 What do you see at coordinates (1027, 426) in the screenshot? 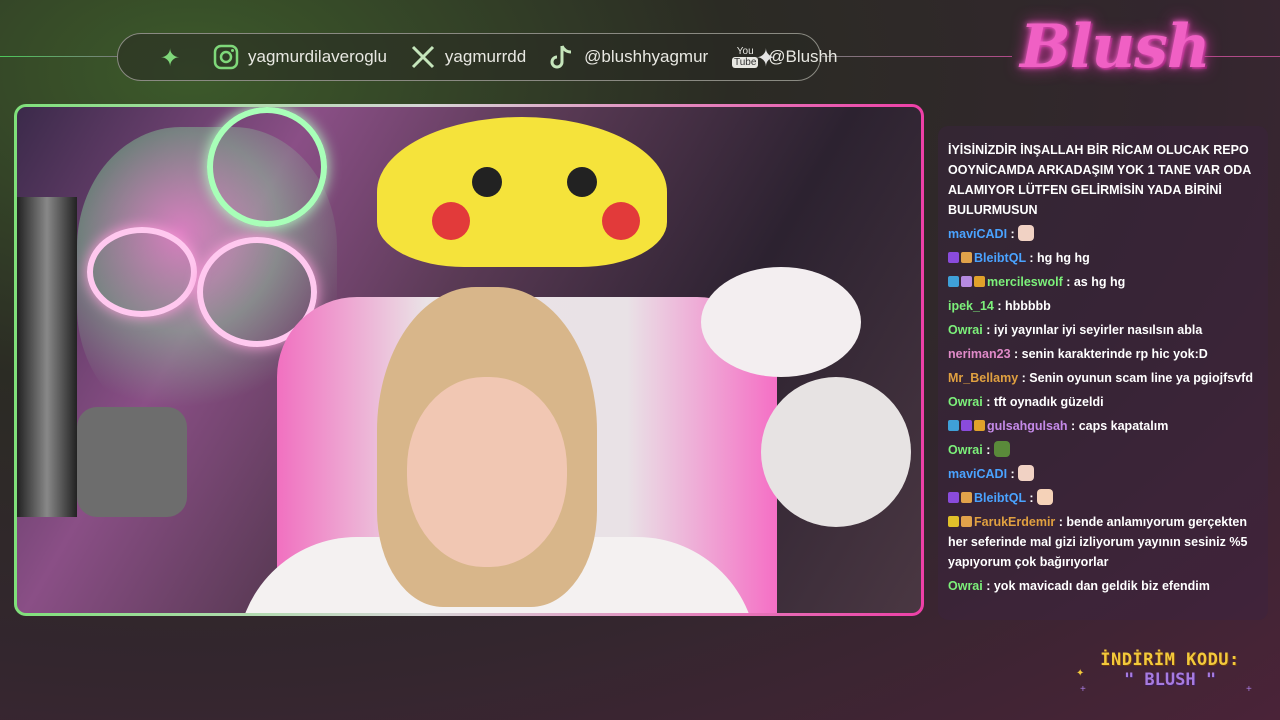
I see `chat-username: gulsahgulsah` at bounding box center [1027, 426].